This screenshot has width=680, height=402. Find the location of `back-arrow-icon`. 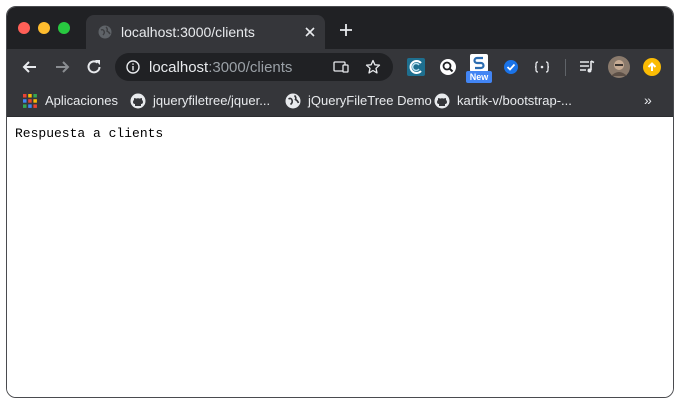

back-arrow-icon is located at coordinates (30, 67).